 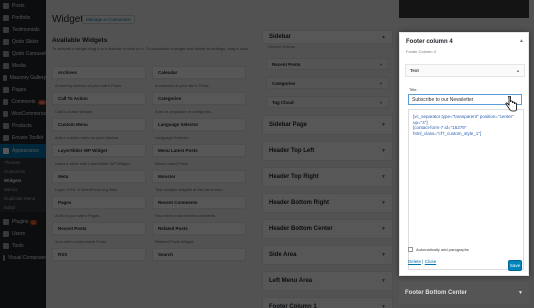 What do you see at coordinates (18, 6) in the screenshot?
I see `sidebar-item-label: Posts` at bounding box center [18, 6].